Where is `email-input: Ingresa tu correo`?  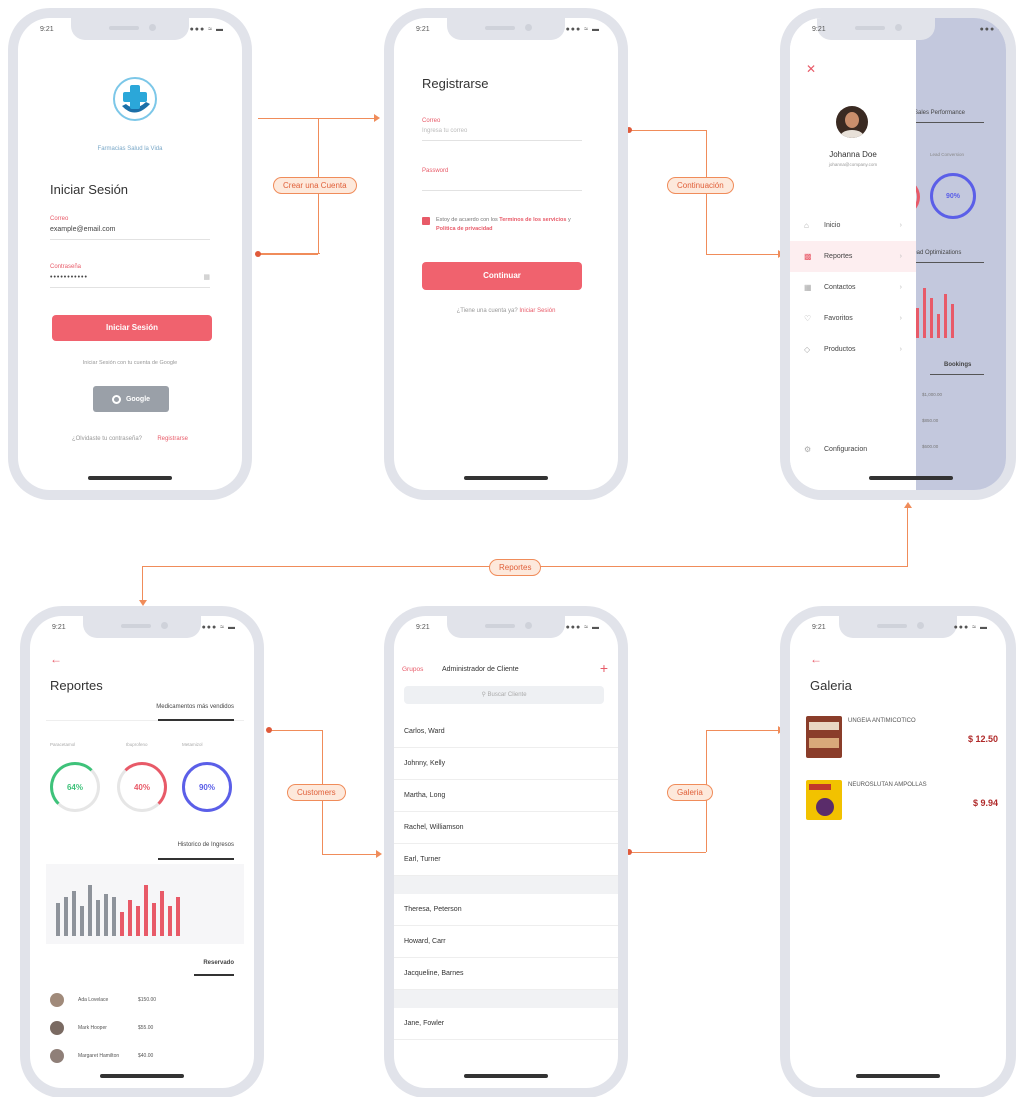
email-input: Ingresa tu correo is located at coordinates (502, 131).